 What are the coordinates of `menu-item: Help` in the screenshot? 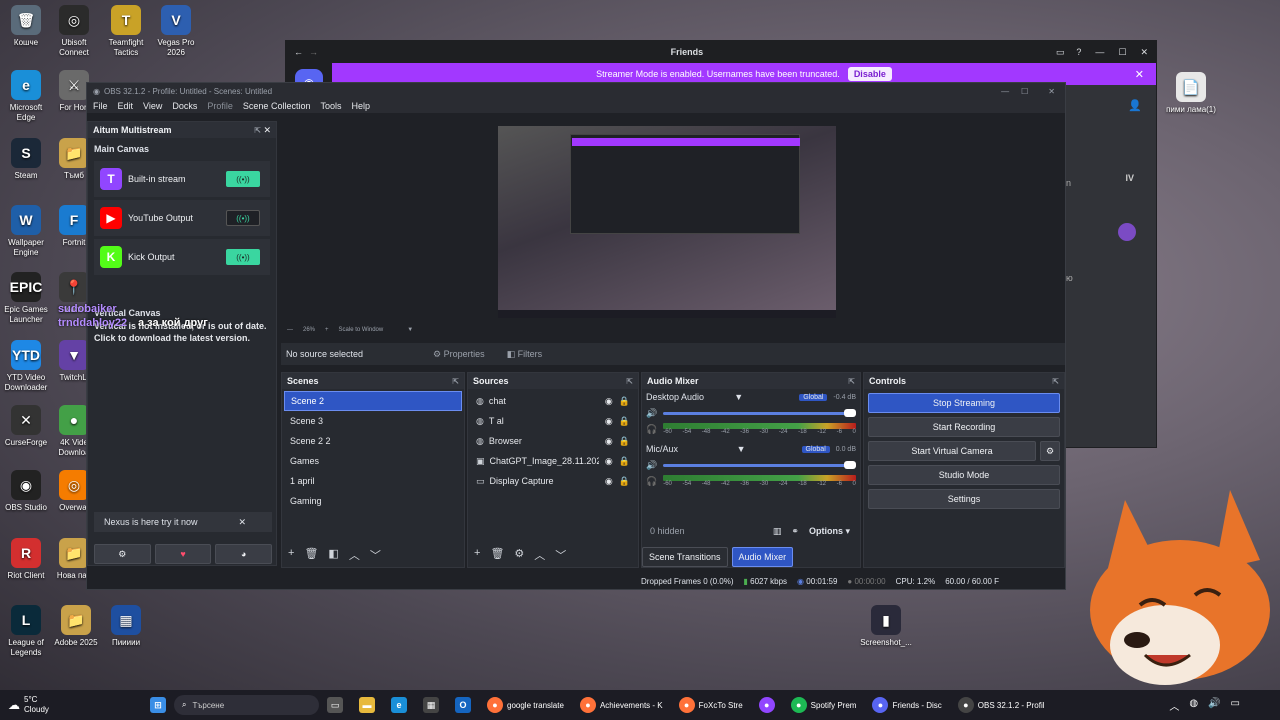 It's located at (360, 106).